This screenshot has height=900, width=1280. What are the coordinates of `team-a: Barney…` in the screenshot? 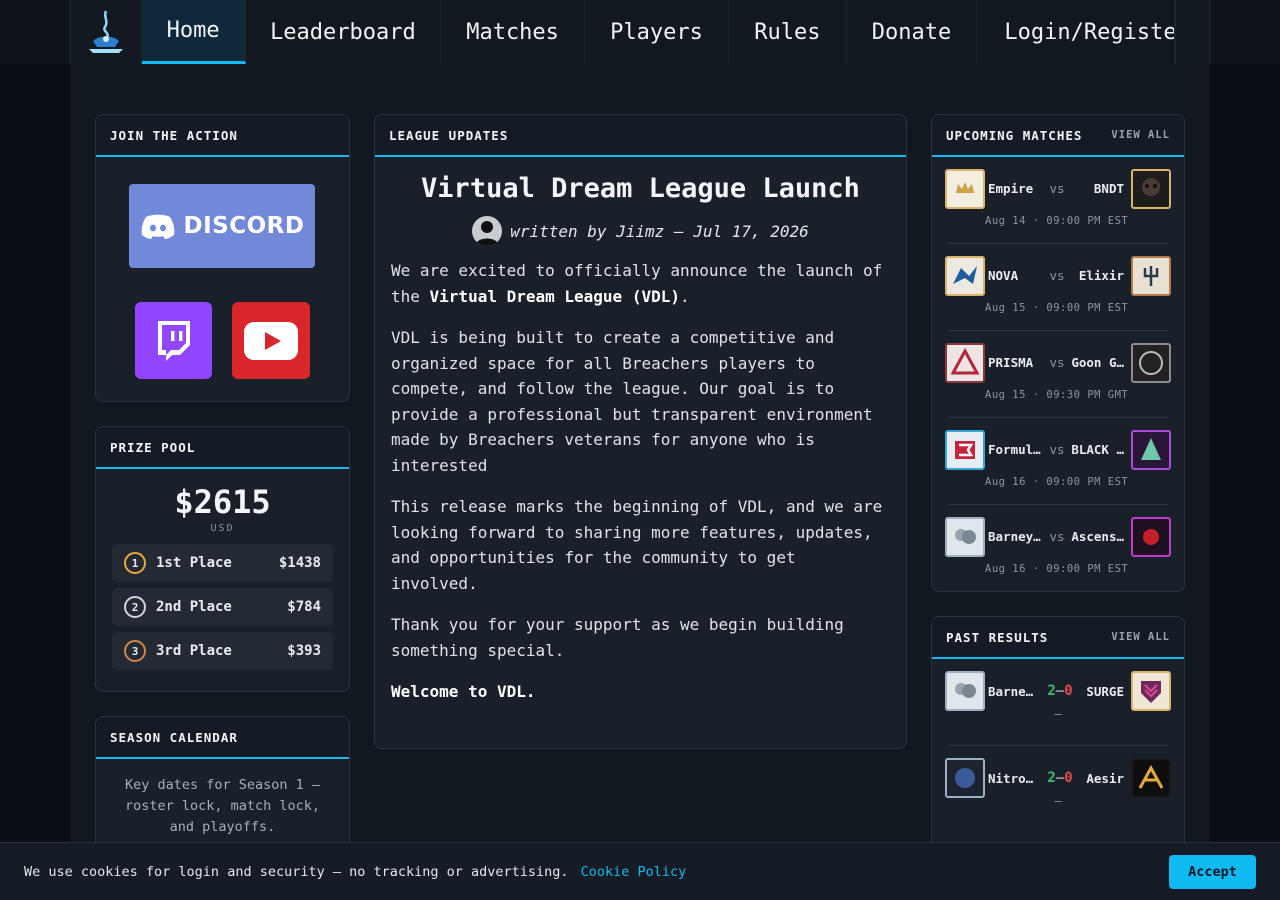 It's located at (1014, 536).